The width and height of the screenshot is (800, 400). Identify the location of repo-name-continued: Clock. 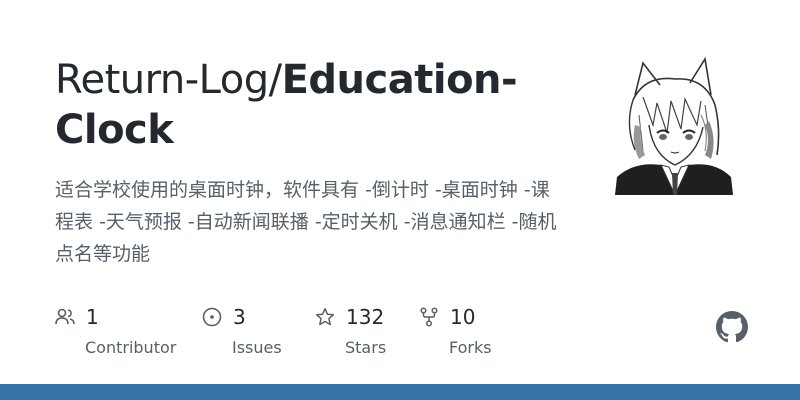
(114, 130).